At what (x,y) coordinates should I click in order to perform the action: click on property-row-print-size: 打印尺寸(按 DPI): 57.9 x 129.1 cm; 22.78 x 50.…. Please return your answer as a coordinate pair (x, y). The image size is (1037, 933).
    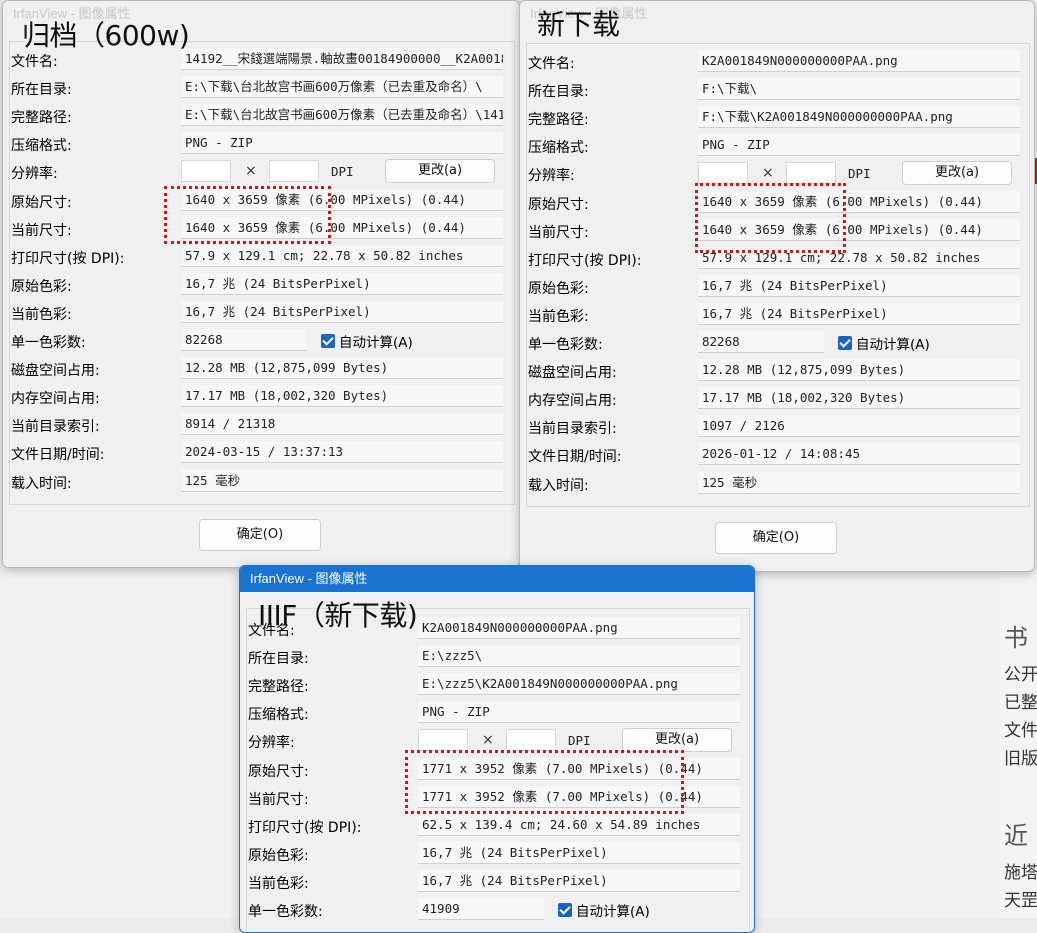
    Looking at the image, I should click on (261, 257).